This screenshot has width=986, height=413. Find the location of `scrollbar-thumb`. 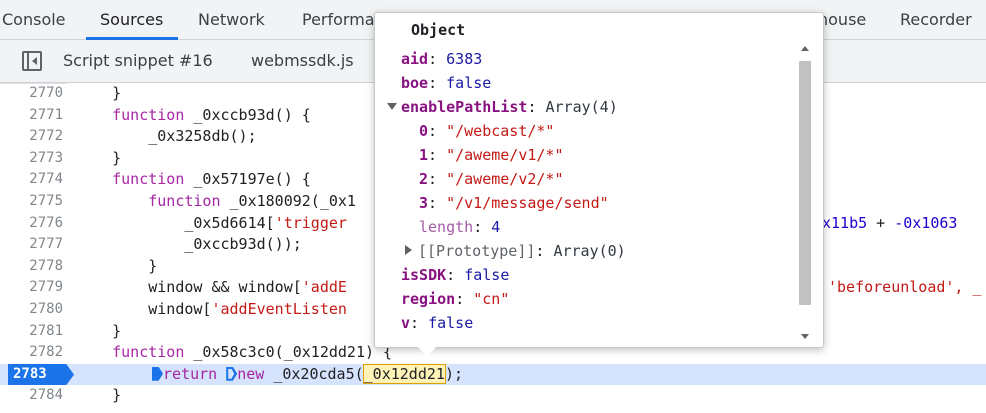

scrollbar-thumb is located at coordinates (805, 183).